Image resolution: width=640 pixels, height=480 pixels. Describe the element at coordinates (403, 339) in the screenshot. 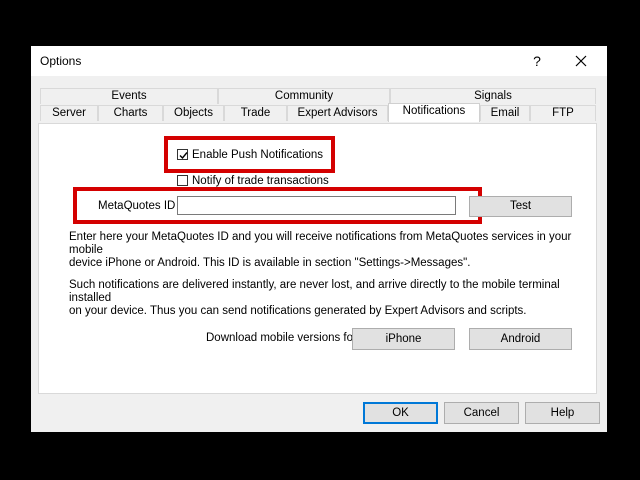

I see `iphone-button: iPhone` at that location.